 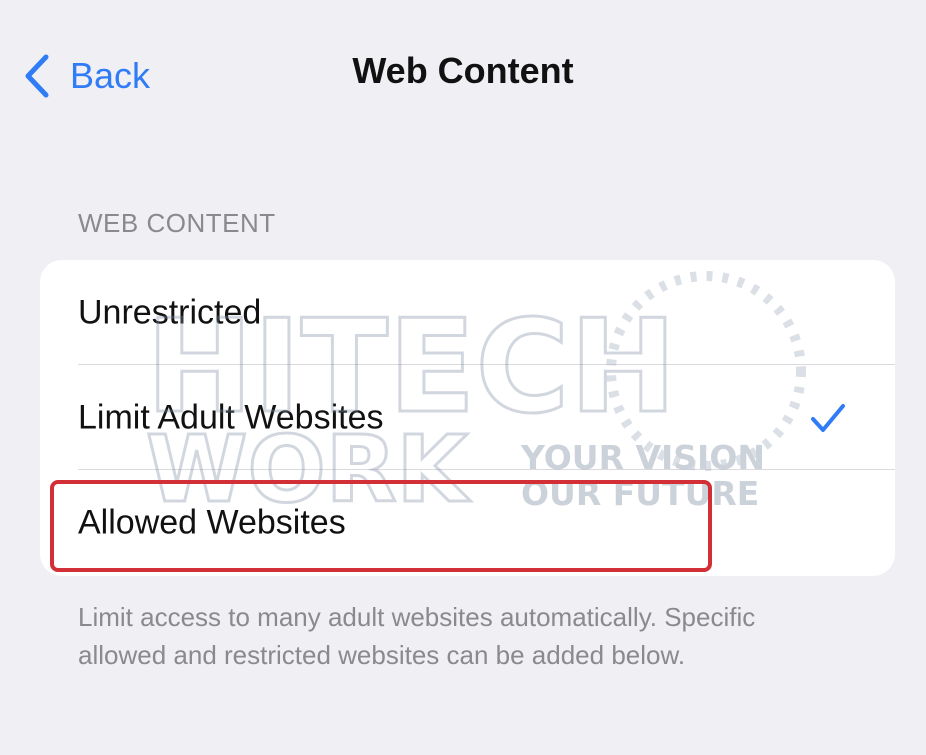 I want to click on option-allowed-websites: Allowed Websites, so click(x=467, y=522).